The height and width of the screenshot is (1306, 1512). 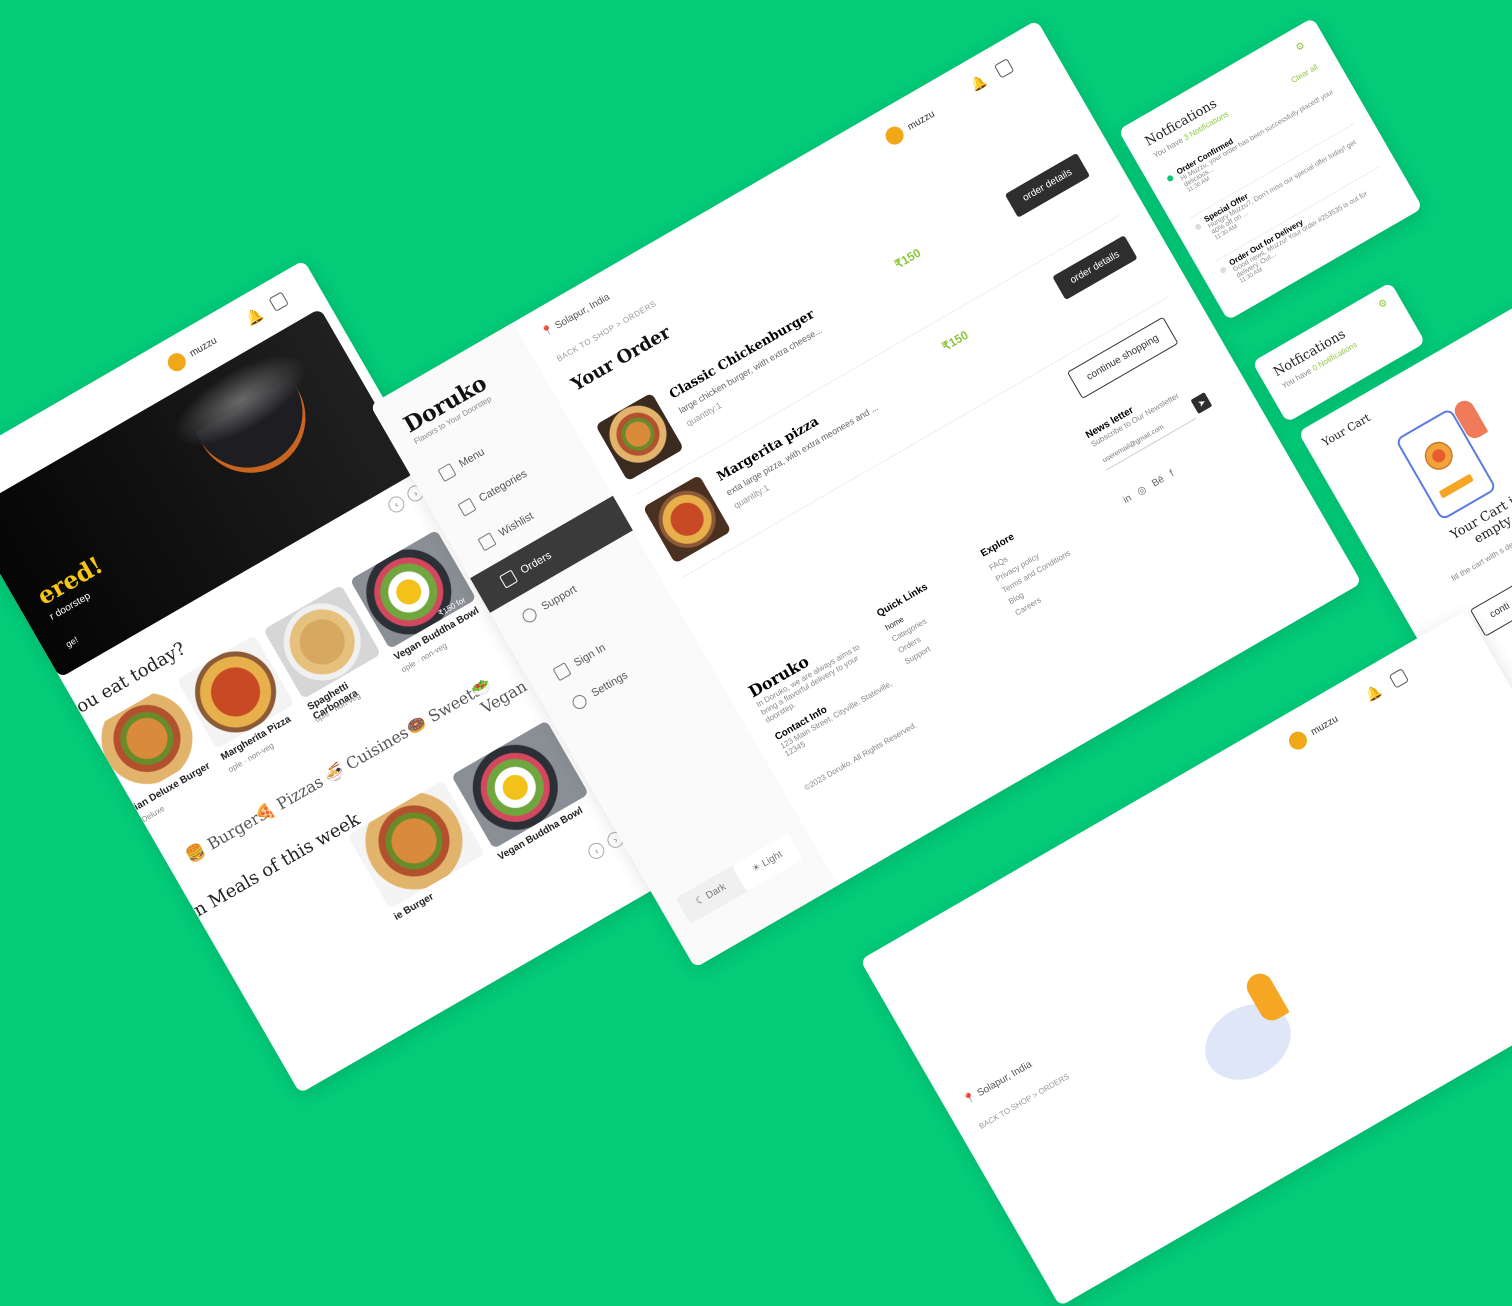 What do you see at coordinates (559, 598) in the screenshot?
I see `sidebar-item-label: Support` at bounding box center [559, 598].